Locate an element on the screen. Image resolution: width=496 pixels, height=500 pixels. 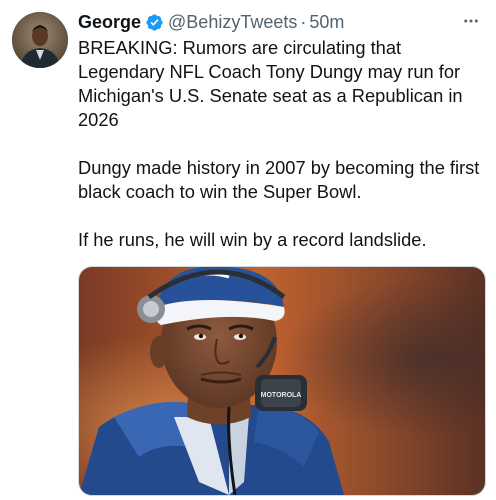
headset-brand-text: MOTOROLA is located at coordinates (281, 395).